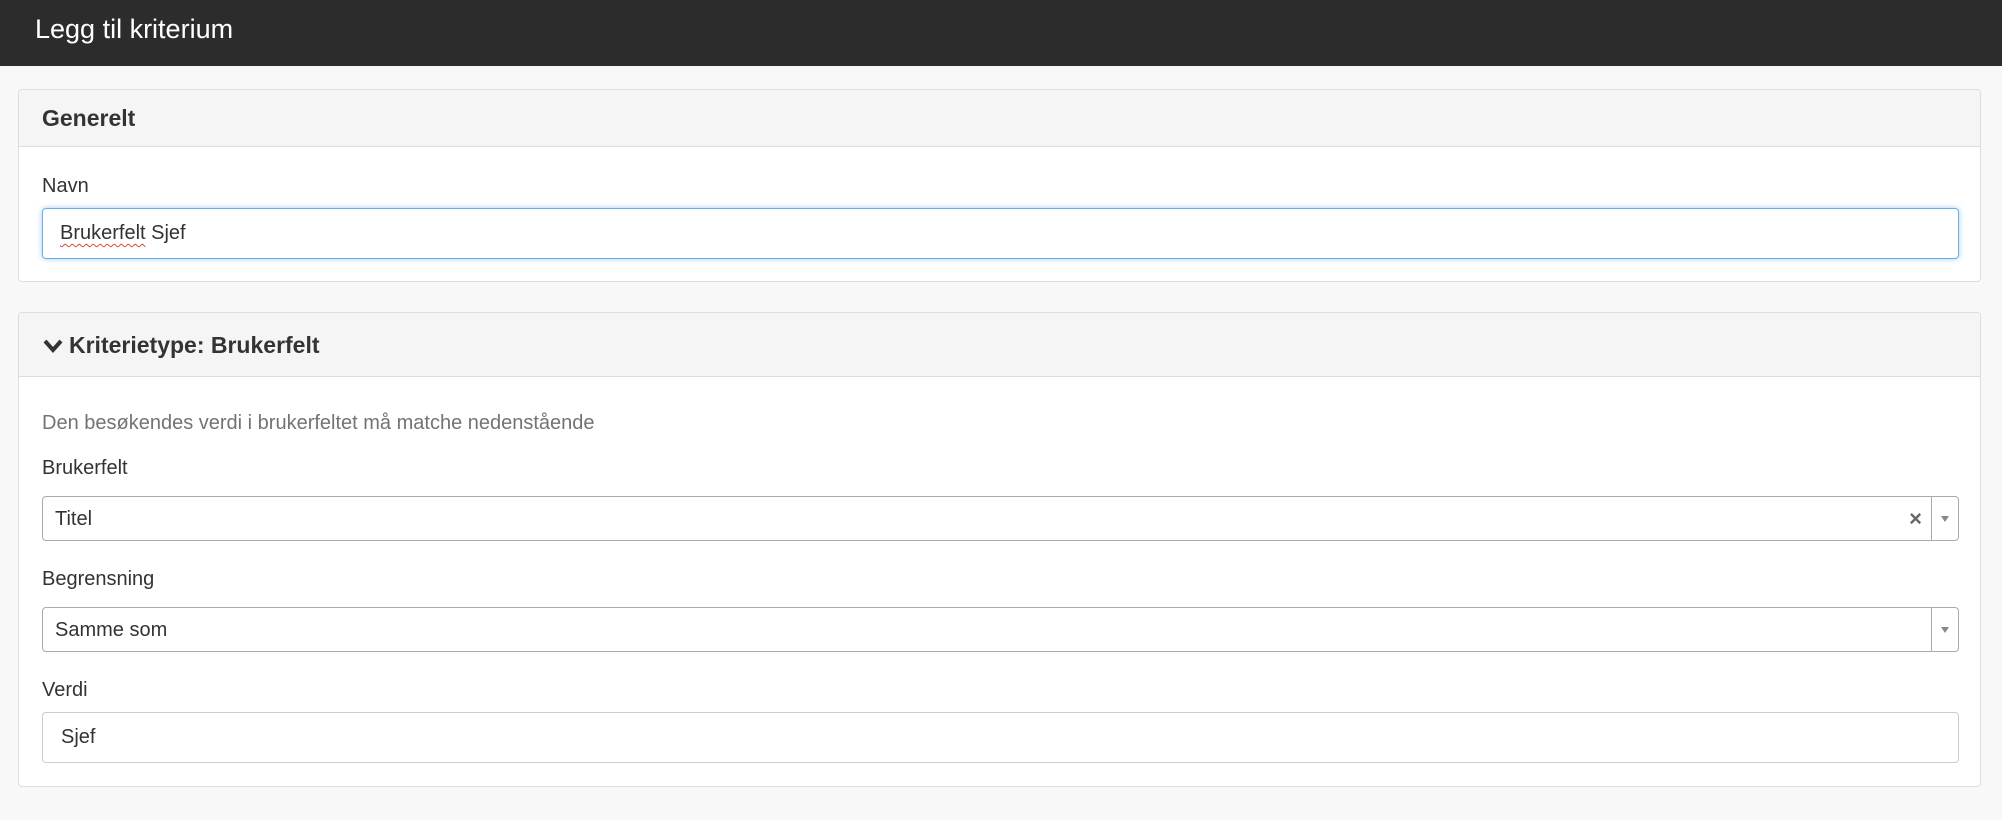 Image resolution: width=2002 pixels, height=820 pixels. I want to click on name-label: Navn, so click(65, 186).